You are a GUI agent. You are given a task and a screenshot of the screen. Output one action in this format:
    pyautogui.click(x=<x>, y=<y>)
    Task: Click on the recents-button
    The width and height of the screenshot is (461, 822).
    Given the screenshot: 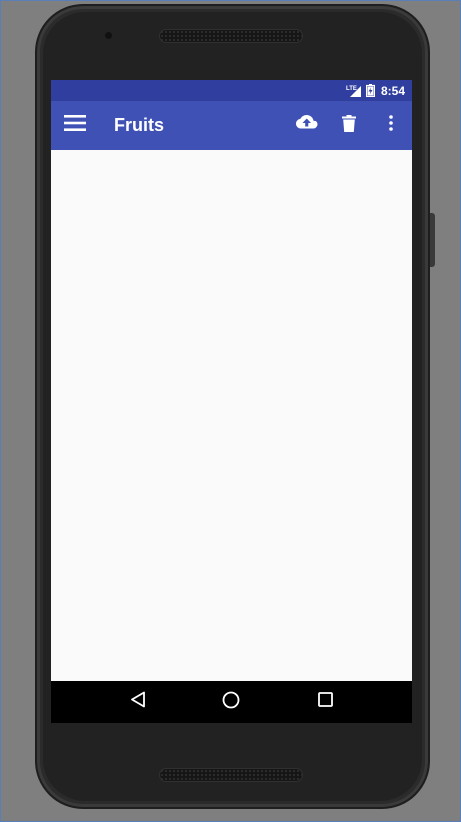 What is the action you would take?
    pyautogui.click(x=325, y=702)
    